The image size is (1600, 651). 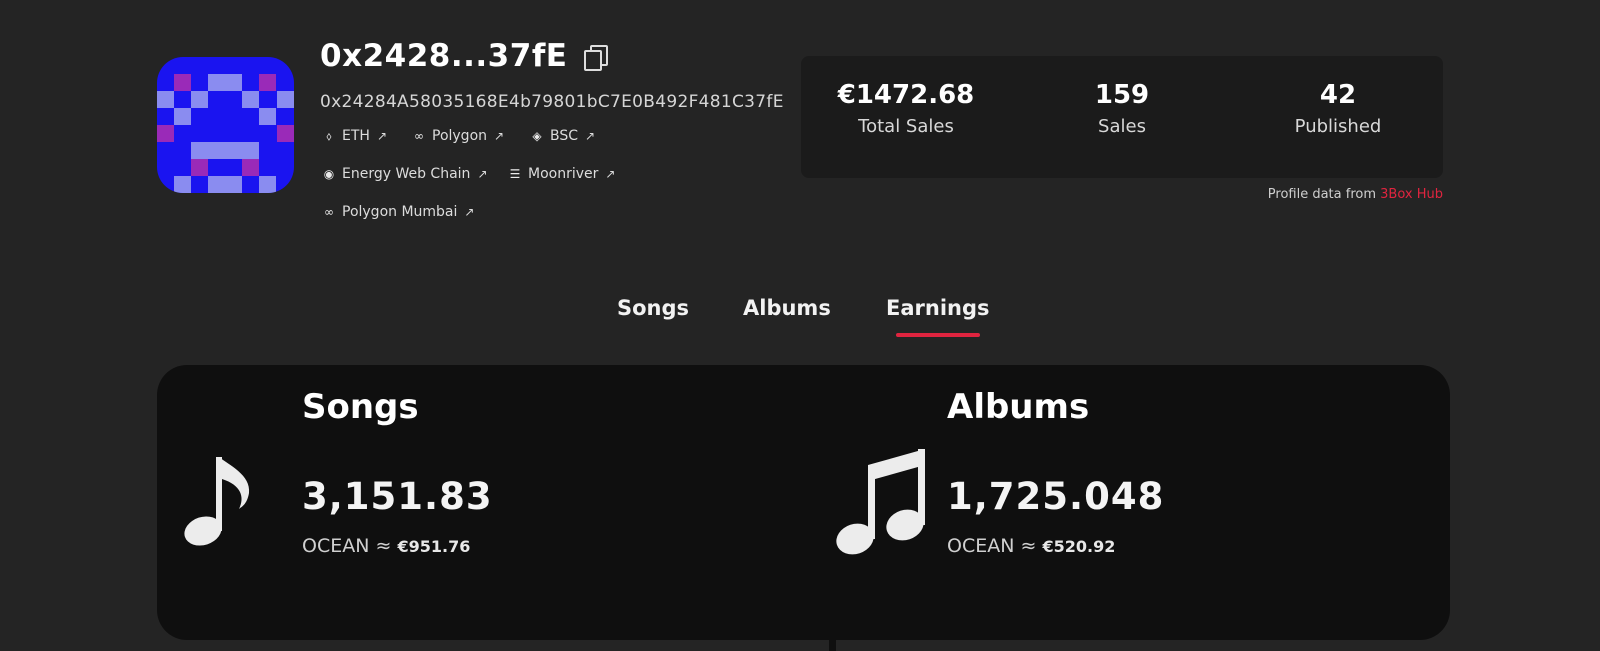 I want to click on stat-value: 159, so click(x=1122, y=95).